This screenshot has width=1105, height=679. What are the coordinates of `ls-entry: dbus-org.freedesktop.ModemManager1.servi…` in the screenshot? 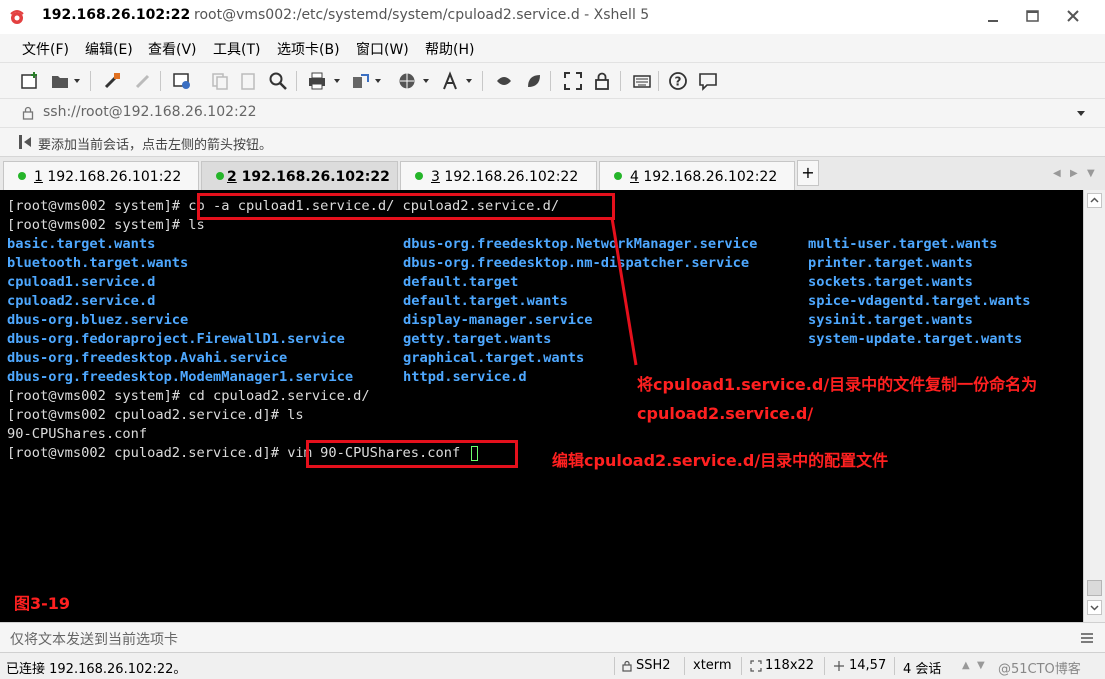 It's located at (180, 377).